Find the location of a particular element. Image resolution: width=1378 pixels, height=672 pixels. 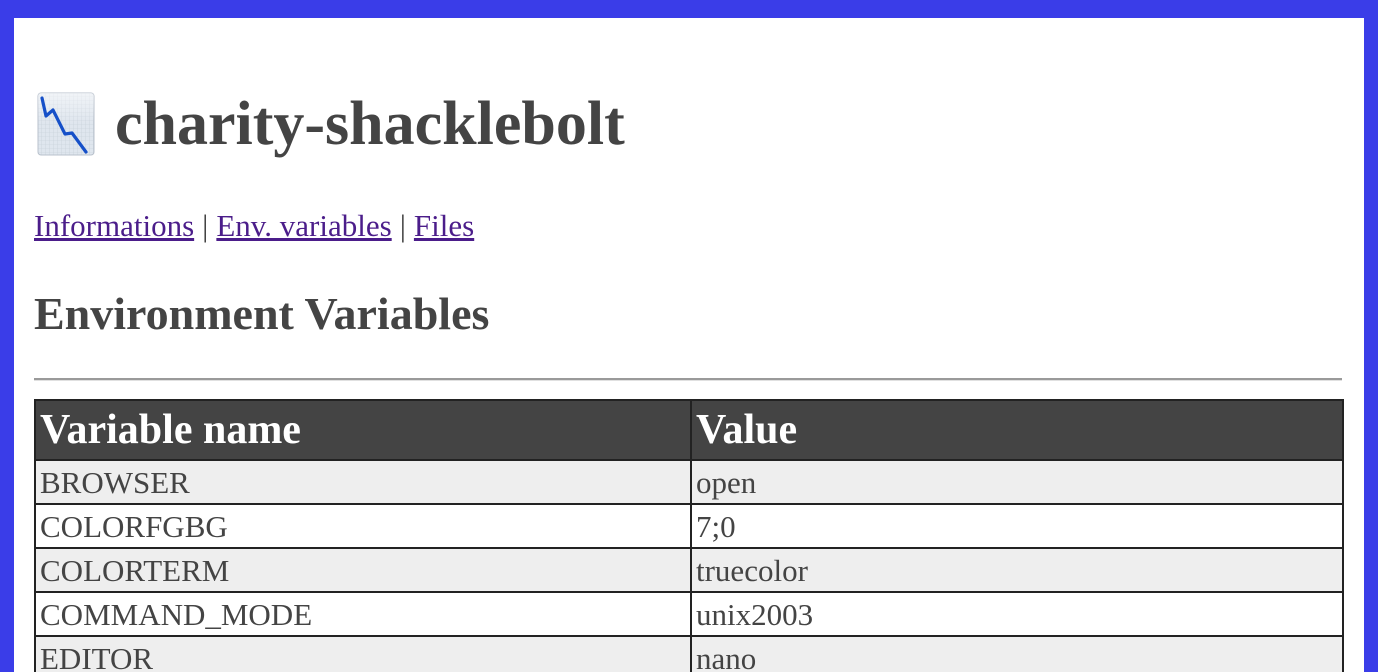

page-title: charity-shacklebolt is located at coordinates (370, 124).